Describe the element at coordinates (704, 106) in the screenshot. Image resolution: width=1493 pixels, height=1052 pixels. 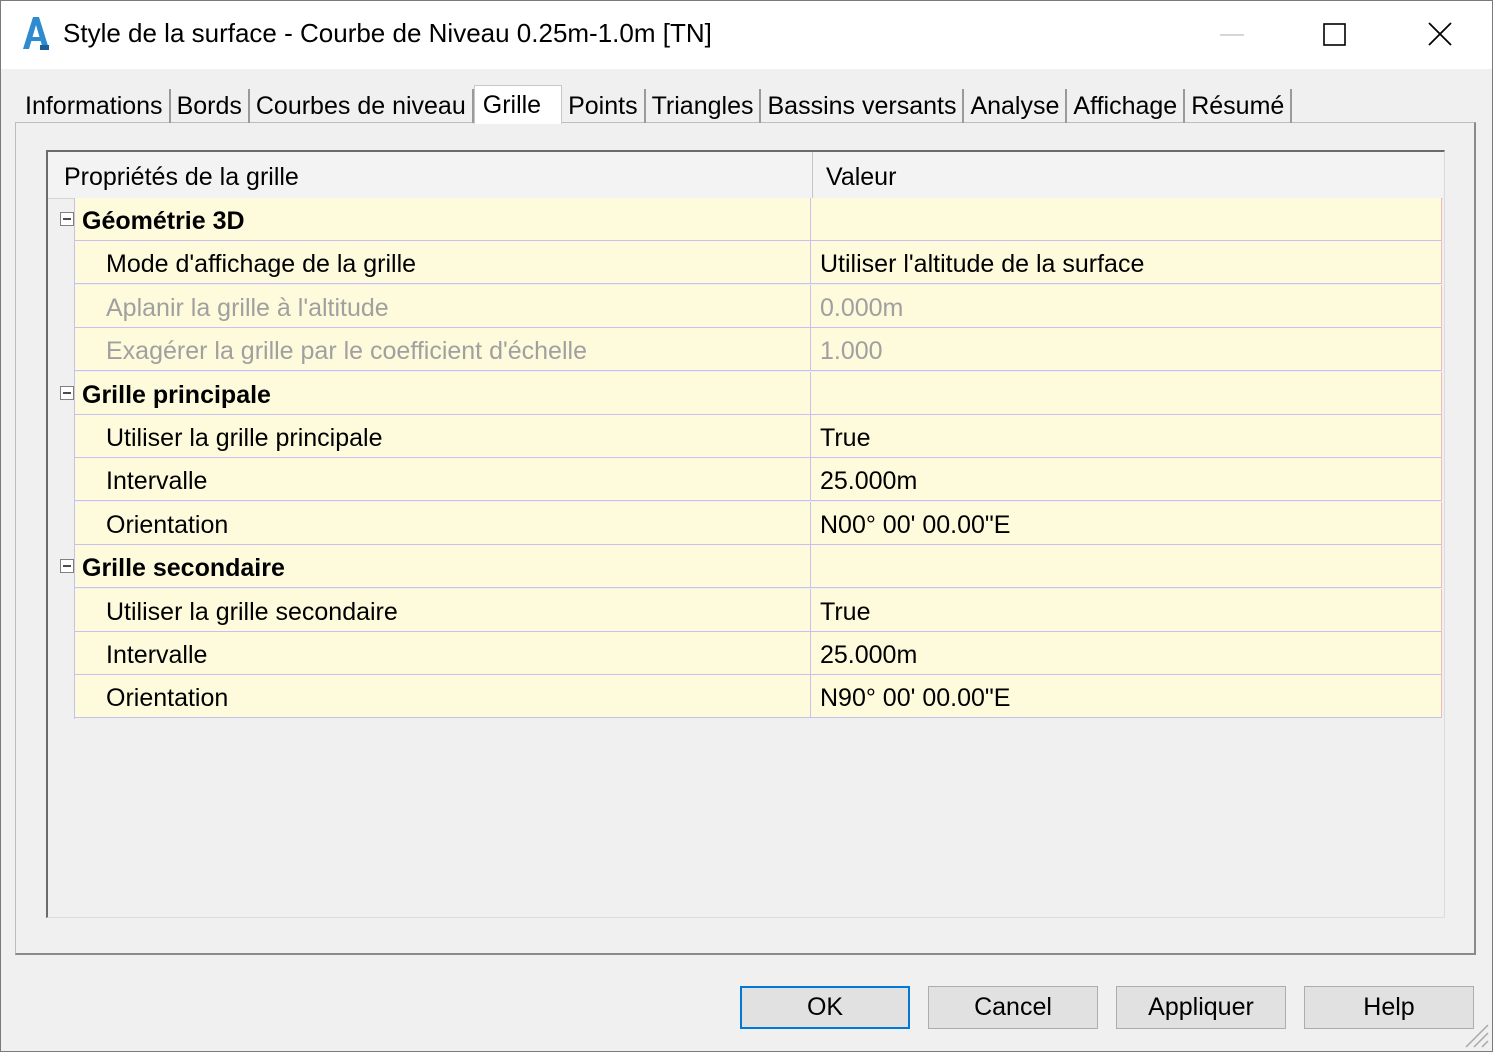
I see `tab-triangles: Triangles` at that location.